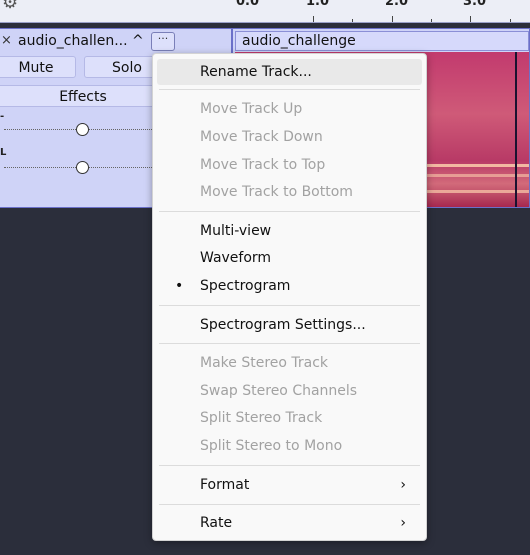  What do you see at coordinates (82, 167) in the screenshot?
I see `pan-slider` at bounding box center [82, 167].